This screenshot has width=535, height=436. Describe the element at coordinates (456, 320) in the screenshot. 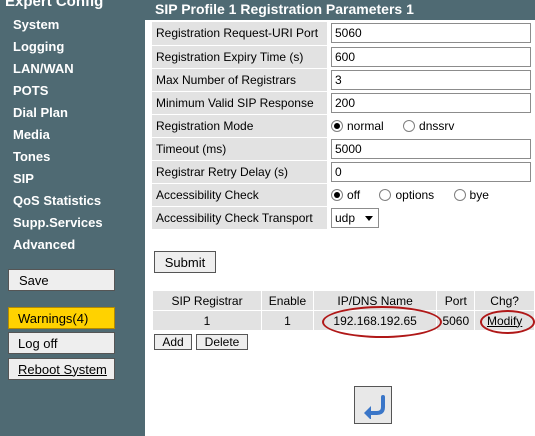

I see `cell-port: 5060` at that location.